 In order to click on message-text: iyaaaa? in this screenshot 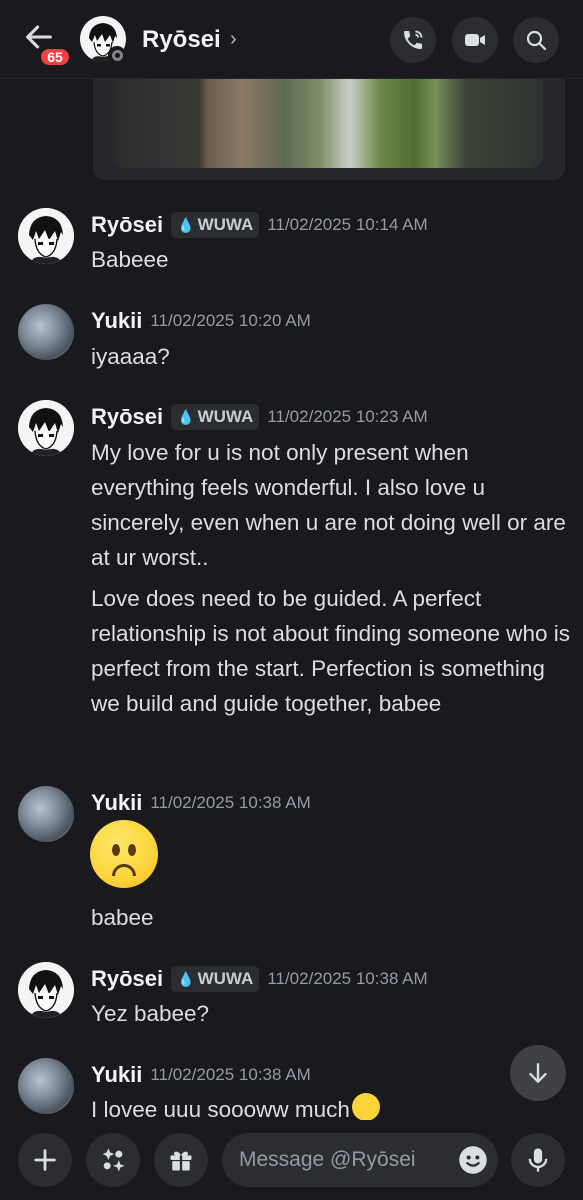, I will do `click(130, 356)`.